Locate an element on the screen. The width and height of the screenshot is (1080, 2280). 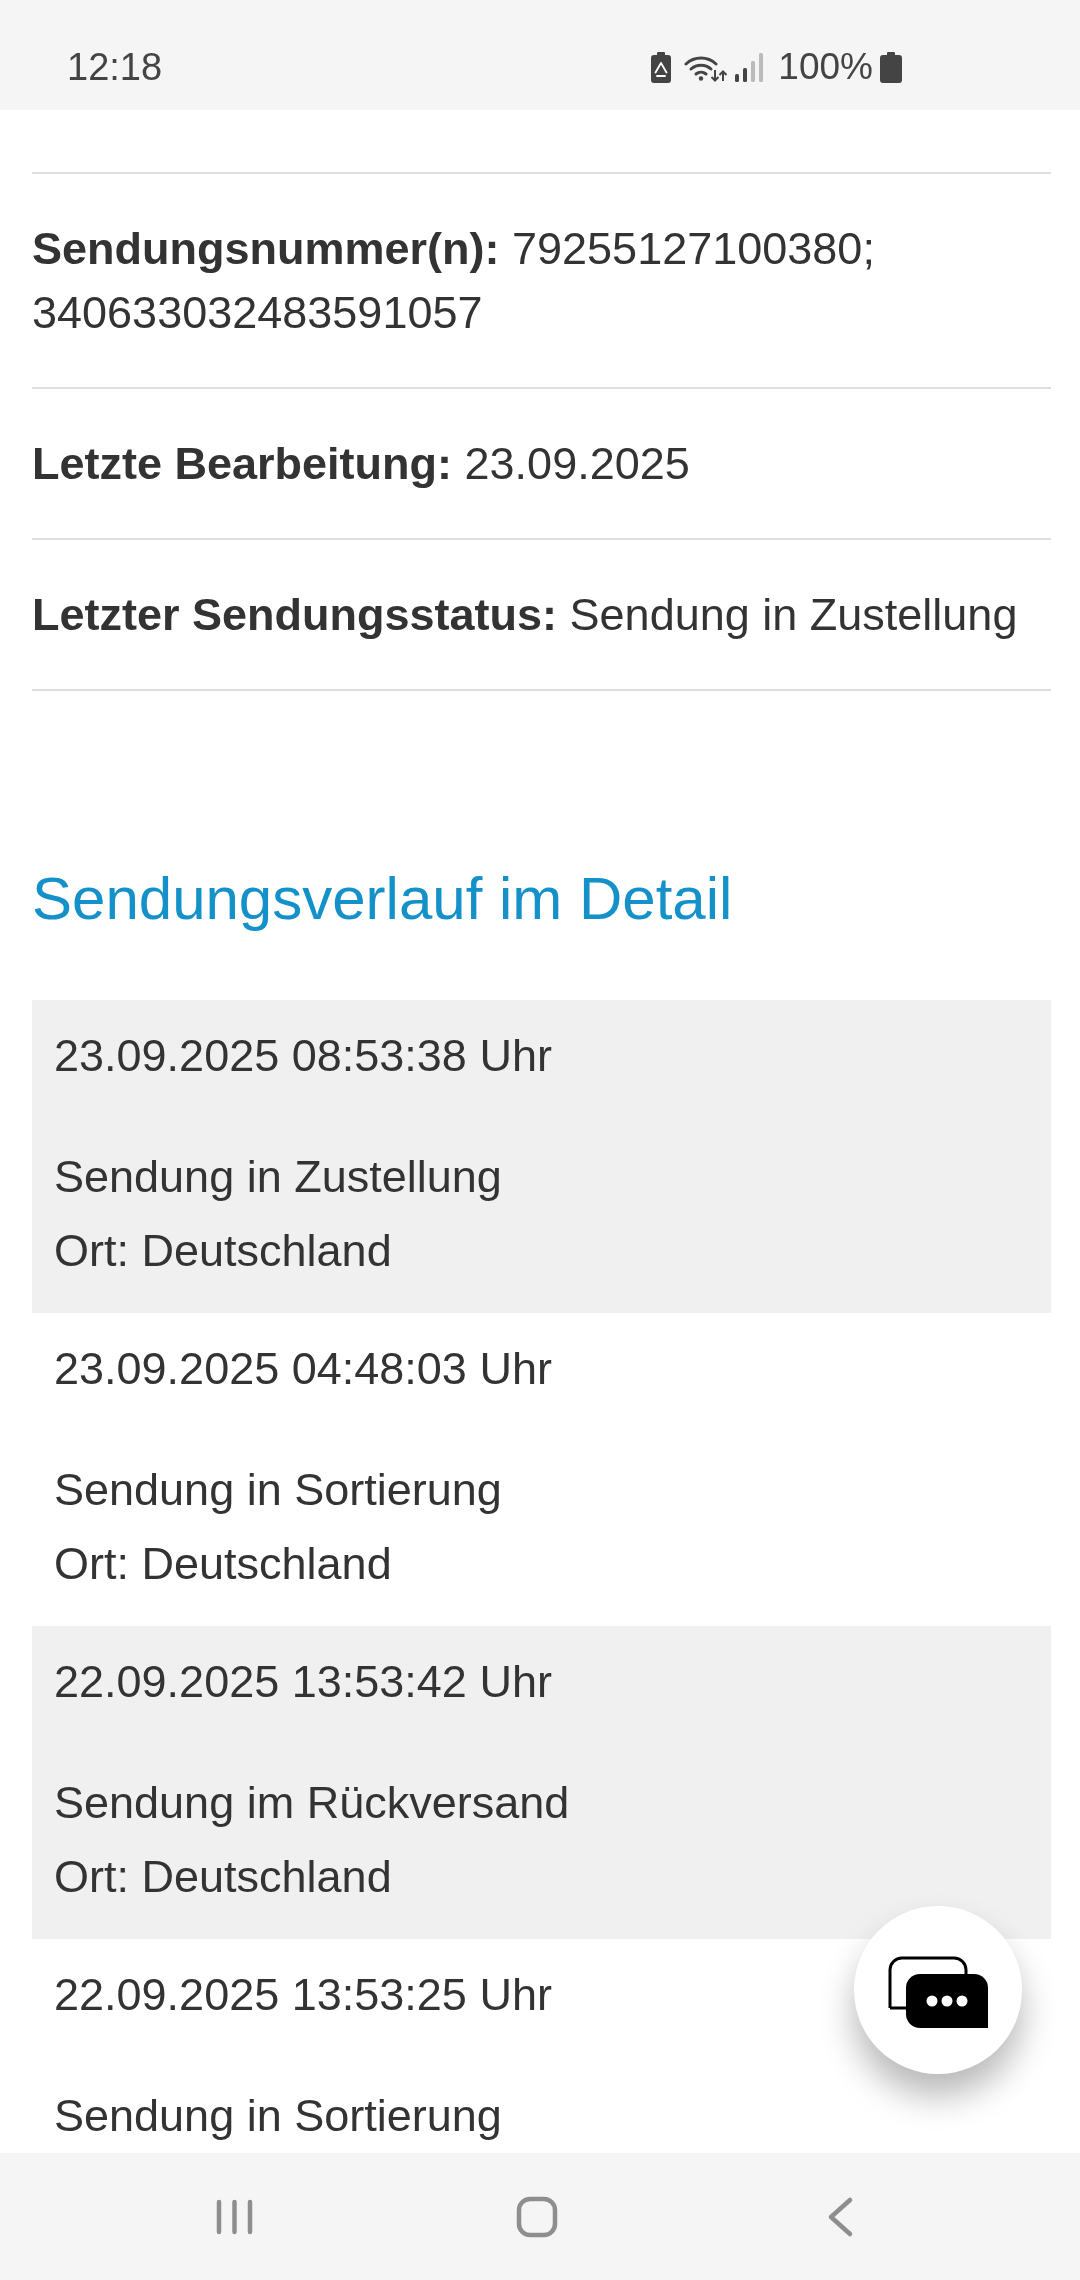
event-timestamp: 22.09.2025 13:53:42 Uhr is located at coordinates (303, 1682).